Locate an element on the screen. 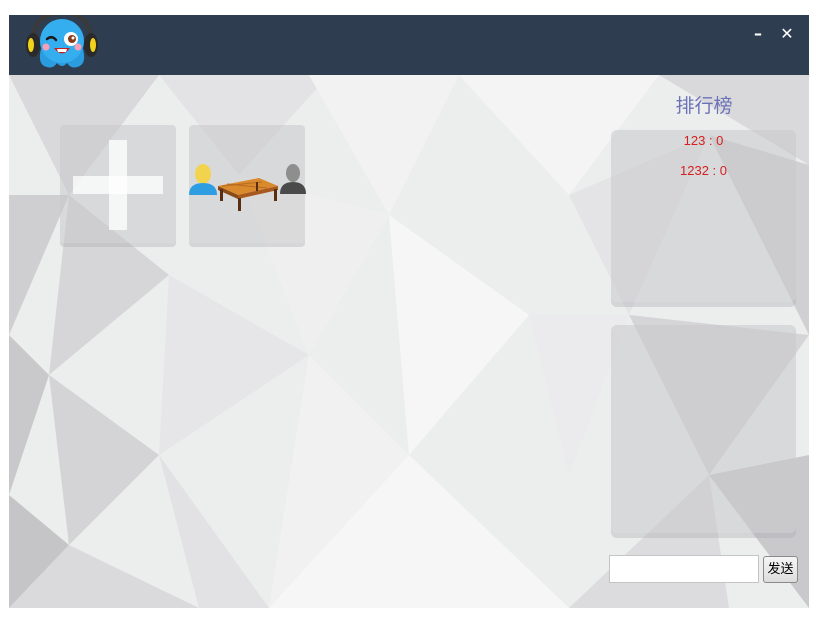  game-table-tile is located at coordinates (247, 184).